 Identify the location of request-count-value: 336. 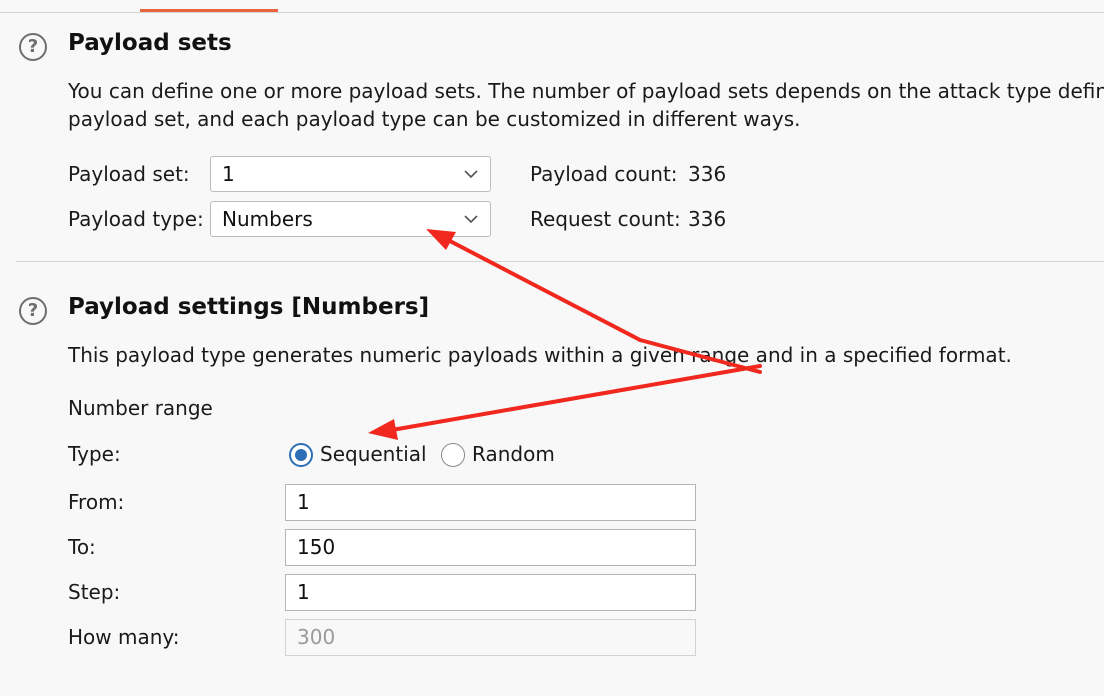
(707, 219).